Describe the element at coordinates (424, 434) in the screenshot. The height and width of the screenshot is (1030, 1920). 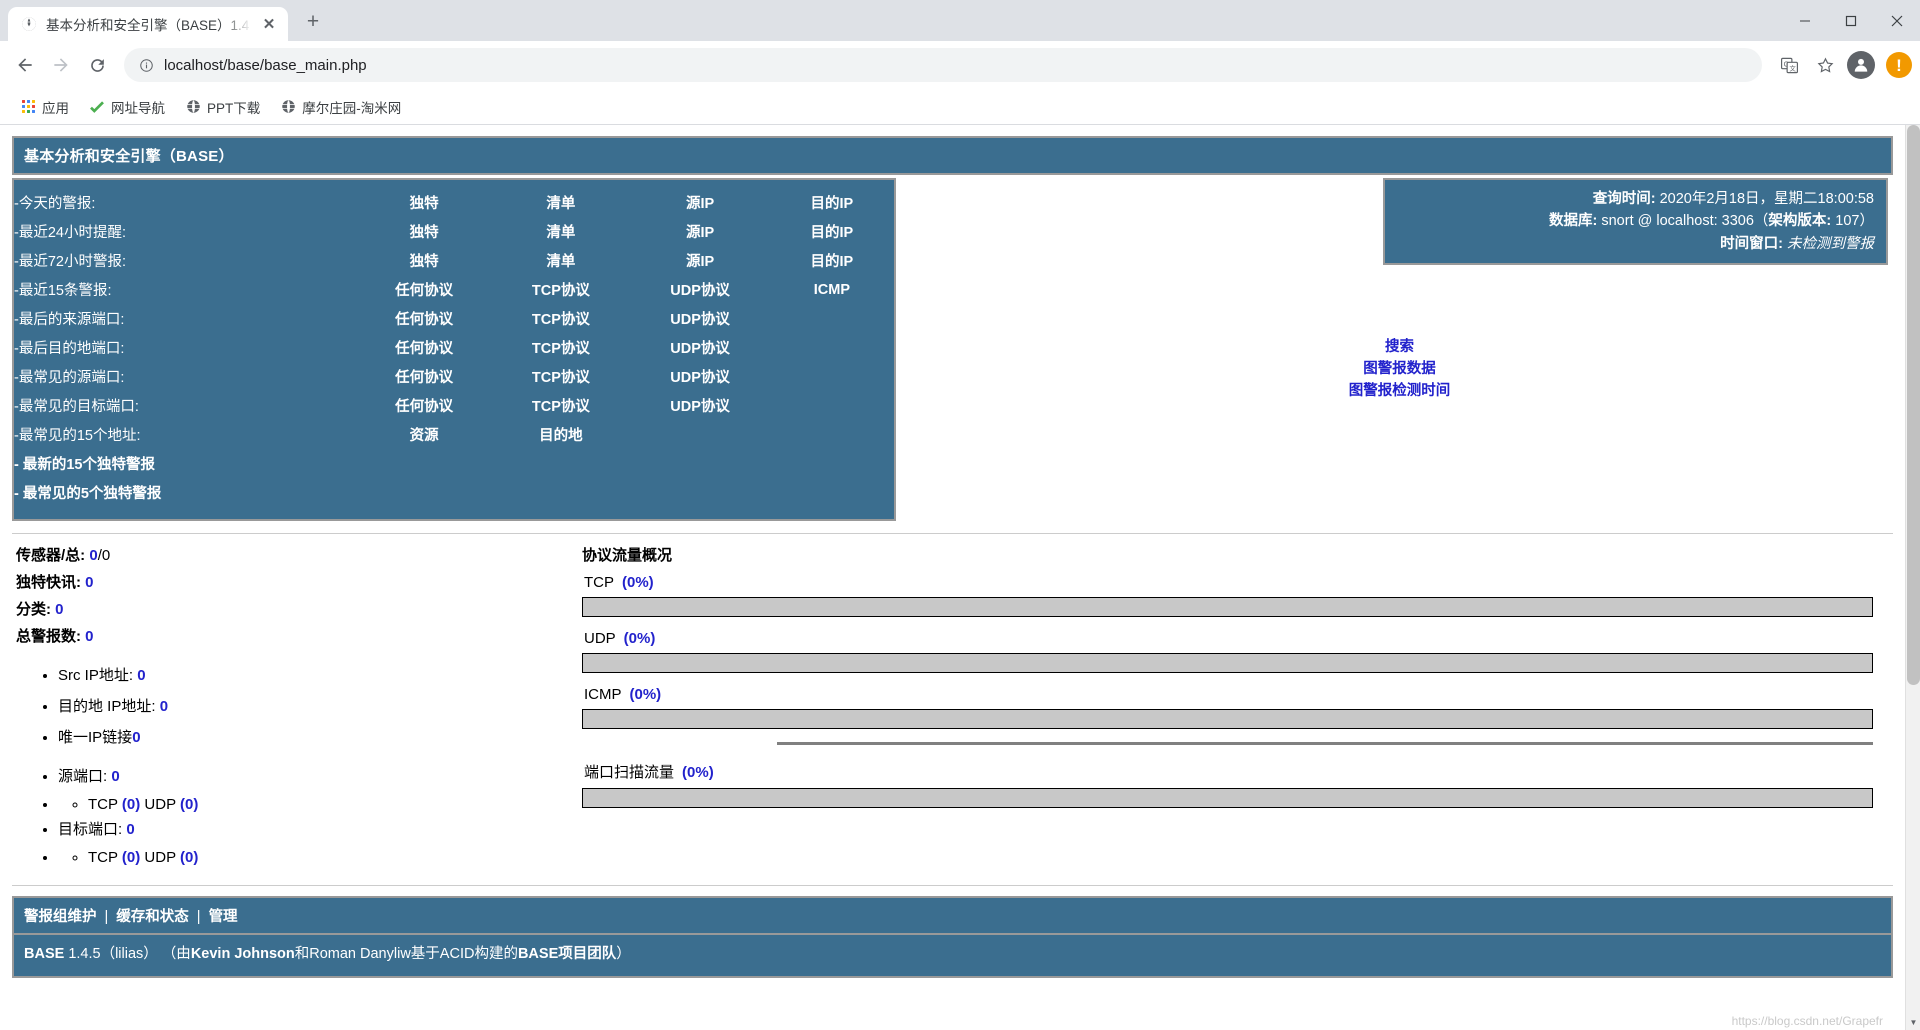
I see `menu-link: 资源` at that location.